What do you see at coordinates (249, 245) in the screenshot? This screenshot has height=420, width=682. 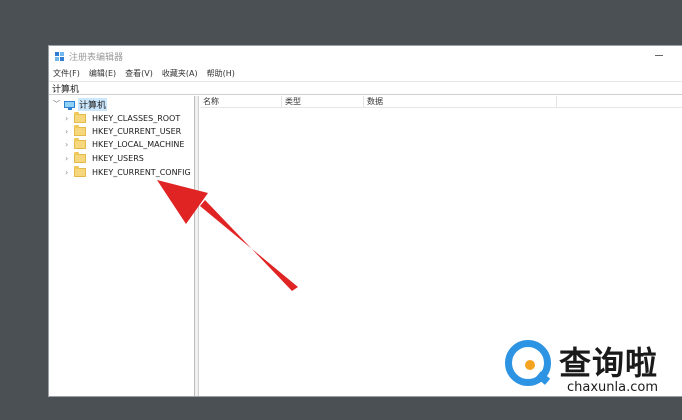 I see `arrow-shaft` at bounding box center [249, 245].